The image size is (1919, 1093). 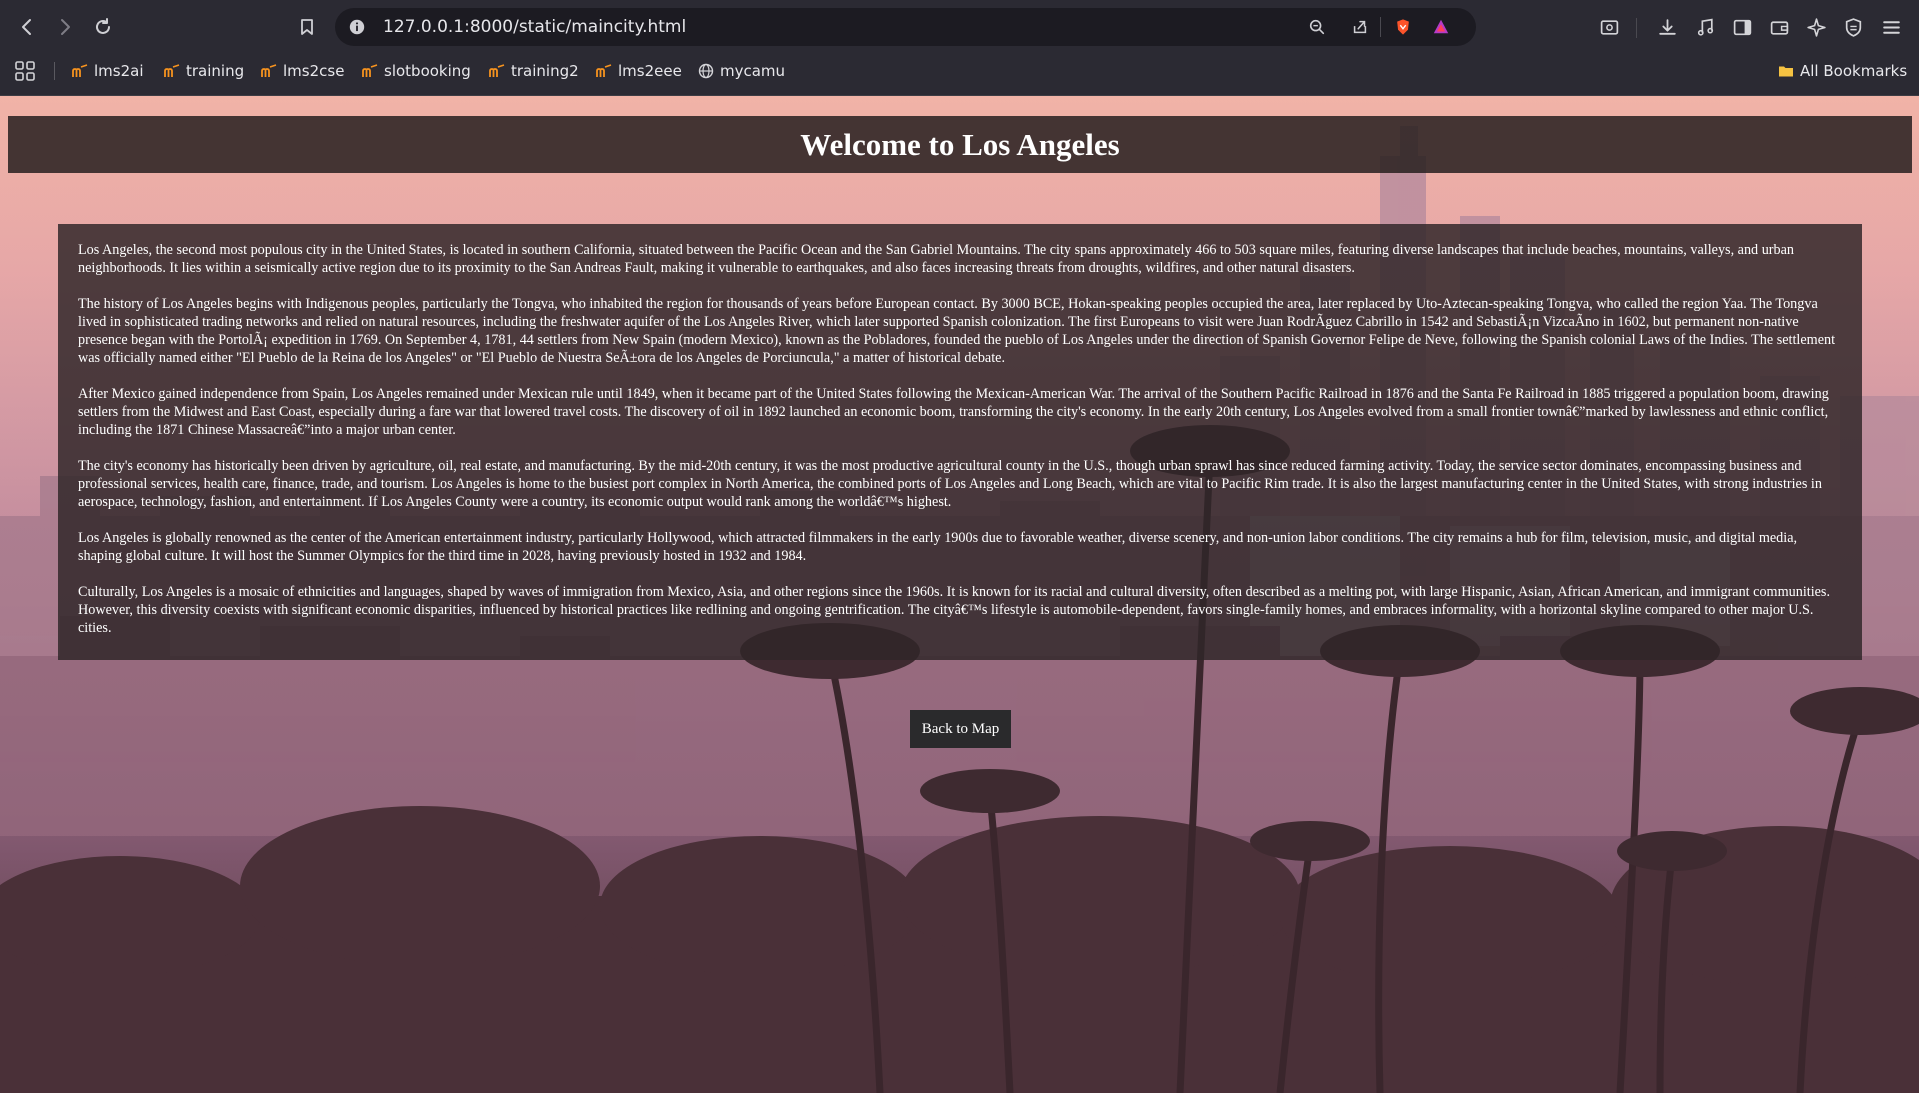 I want to click on sidebar-icon, so click(x=1742, y=27).